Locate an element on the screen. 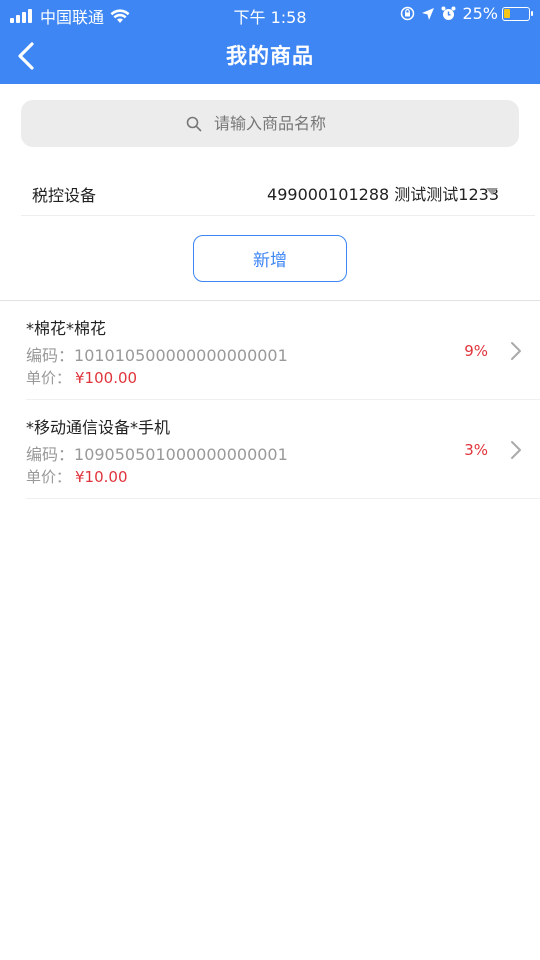 This screenshot has width=540, height=960. device-row: 税控设备 499000101288 测试测试1233 is located at coordinates (278, 192).